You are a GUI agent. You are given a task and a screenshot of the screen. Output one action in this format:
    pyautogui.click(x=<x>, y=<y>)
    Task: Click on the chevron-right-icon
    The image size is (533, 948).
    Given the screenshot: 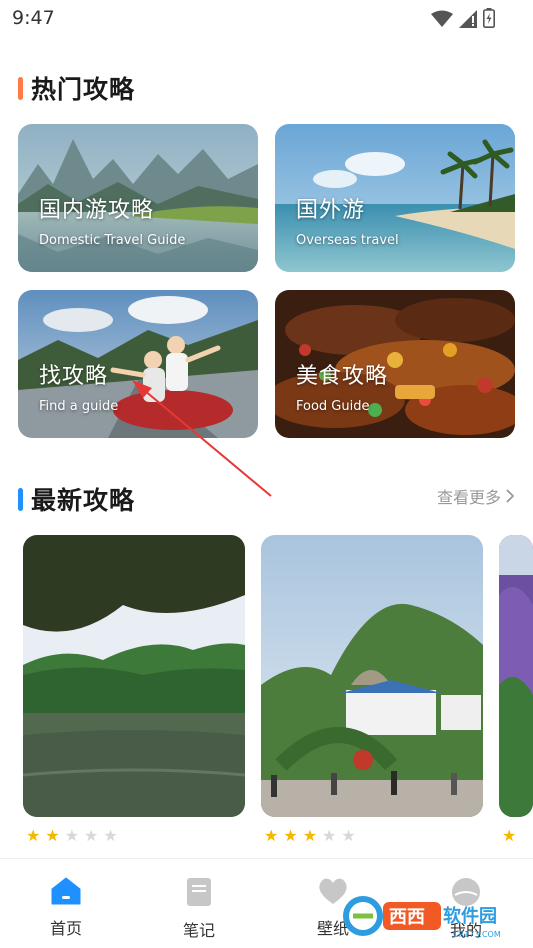 What is the action you would take?
    pyautogui.click(x=510, y=496)
    